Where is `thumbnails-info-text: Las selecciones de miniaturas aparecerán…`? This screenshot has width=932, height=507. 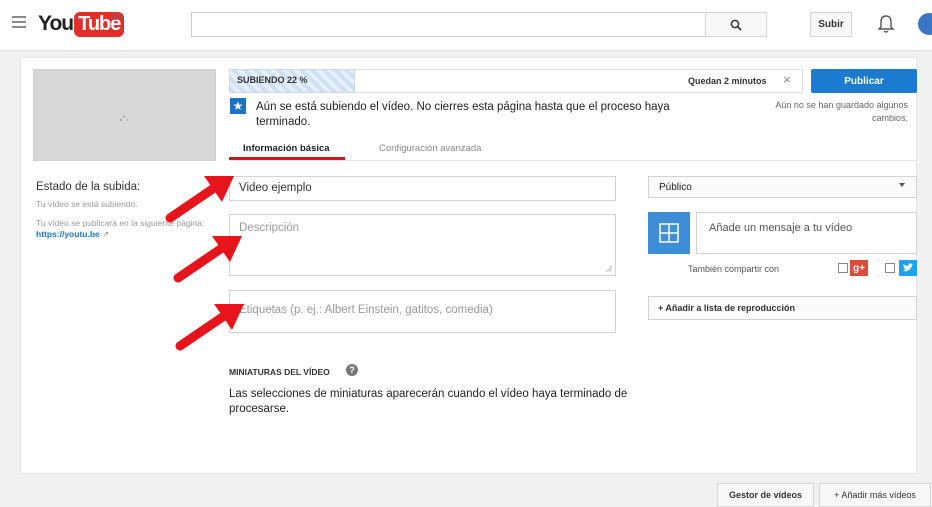
thumbnails-info-text: Las selecciones de miniaturas aparecerán… is located at coordinates (428, 401).